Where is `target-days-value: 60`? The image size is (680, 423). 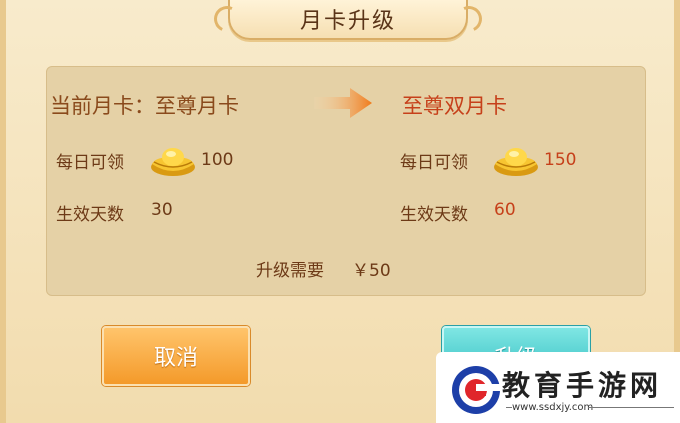 target-days-value: 60 is located at coordinates (505, 210).